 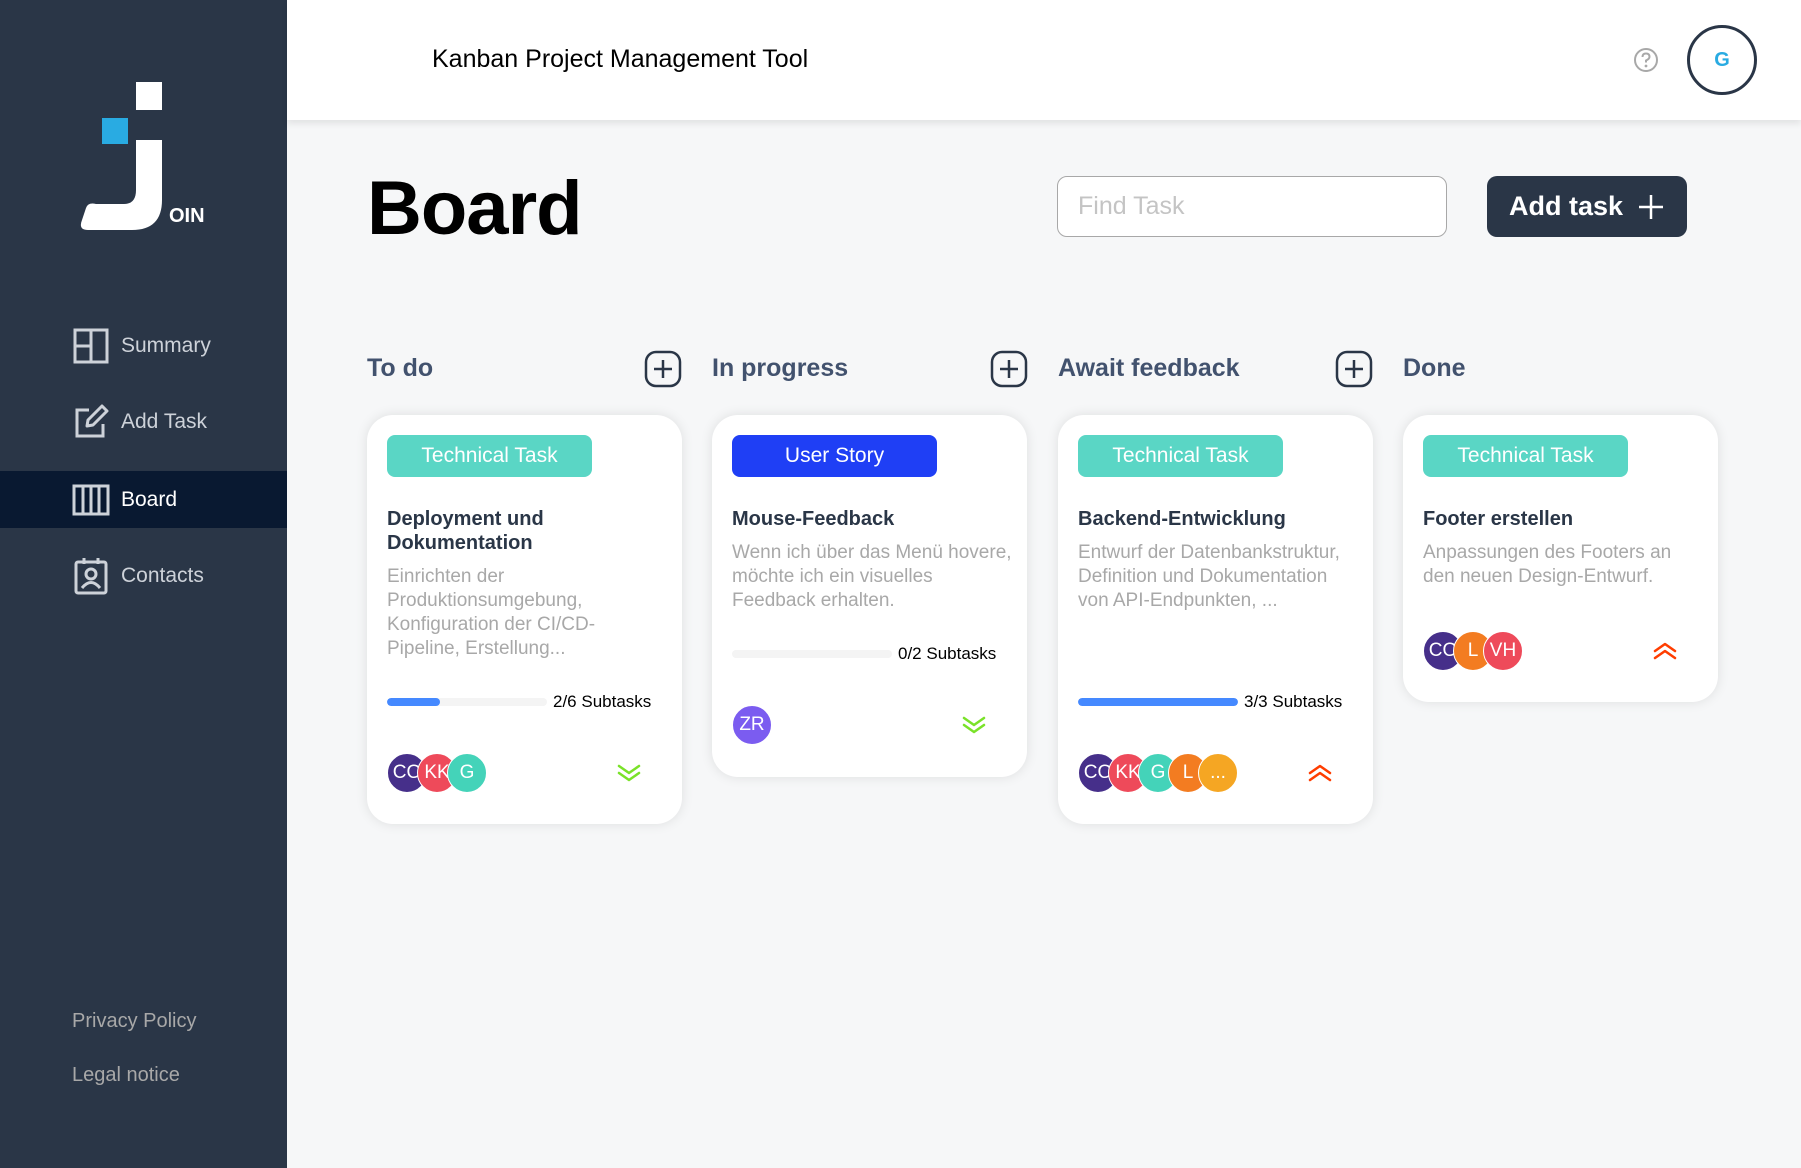 What do you see at coordinates (780, 368) in the screenshot?
I see `column-title-in-progress: In progress` at bounding box center [780, 368].